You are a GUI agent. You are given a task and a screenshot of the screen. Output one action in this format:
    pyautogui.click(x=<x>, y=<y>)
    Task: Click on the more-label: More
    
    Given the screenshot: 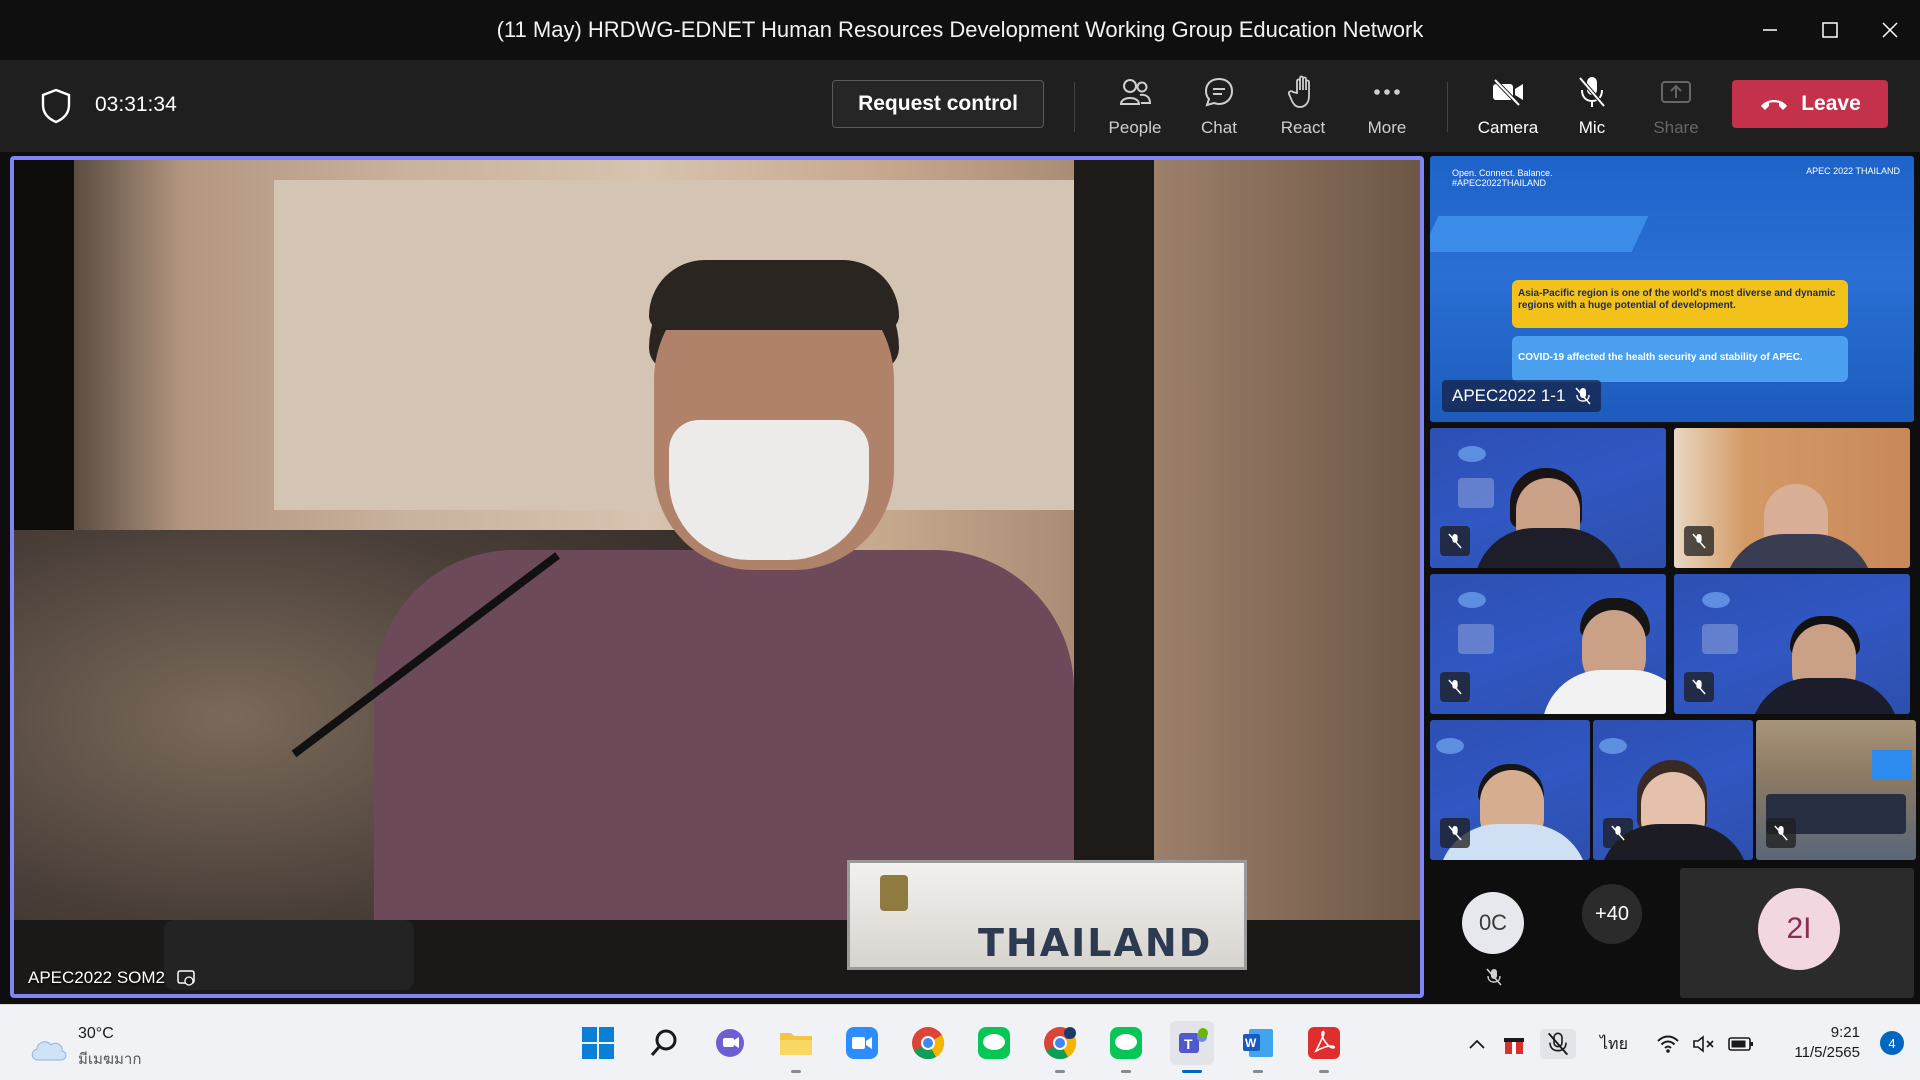 What is the action you would take?
    pyautogui.click(x=1387, y=127)
    